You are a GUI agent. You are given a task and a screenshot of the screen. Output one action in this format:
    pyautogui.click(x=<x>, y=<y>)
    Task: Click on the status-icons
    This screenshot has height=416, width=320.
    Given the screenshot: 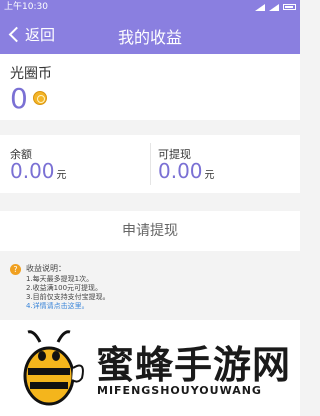 What is the action you would take?
    pyautogui.click(x=275, y=7)
    